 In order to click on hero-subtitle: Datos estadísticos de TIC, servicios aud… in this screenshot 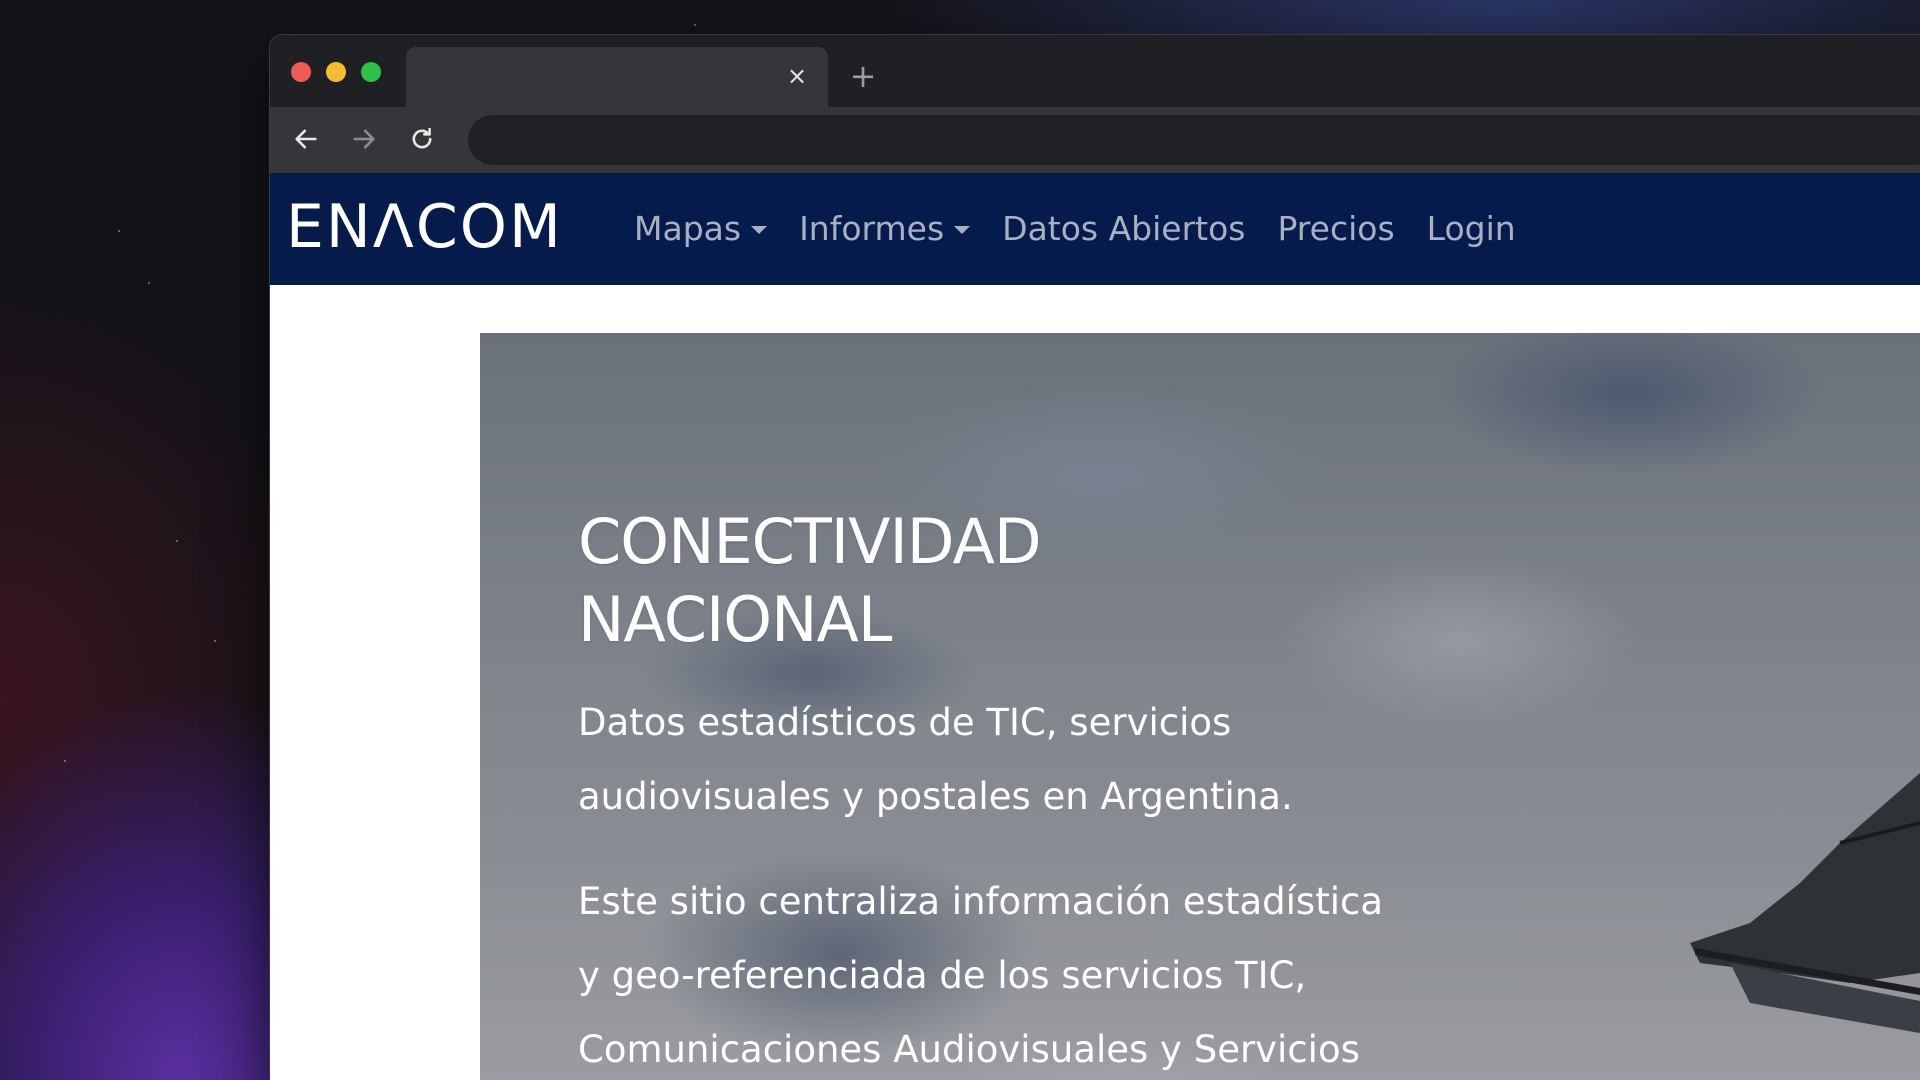, I will do `click(1028, 760)`.